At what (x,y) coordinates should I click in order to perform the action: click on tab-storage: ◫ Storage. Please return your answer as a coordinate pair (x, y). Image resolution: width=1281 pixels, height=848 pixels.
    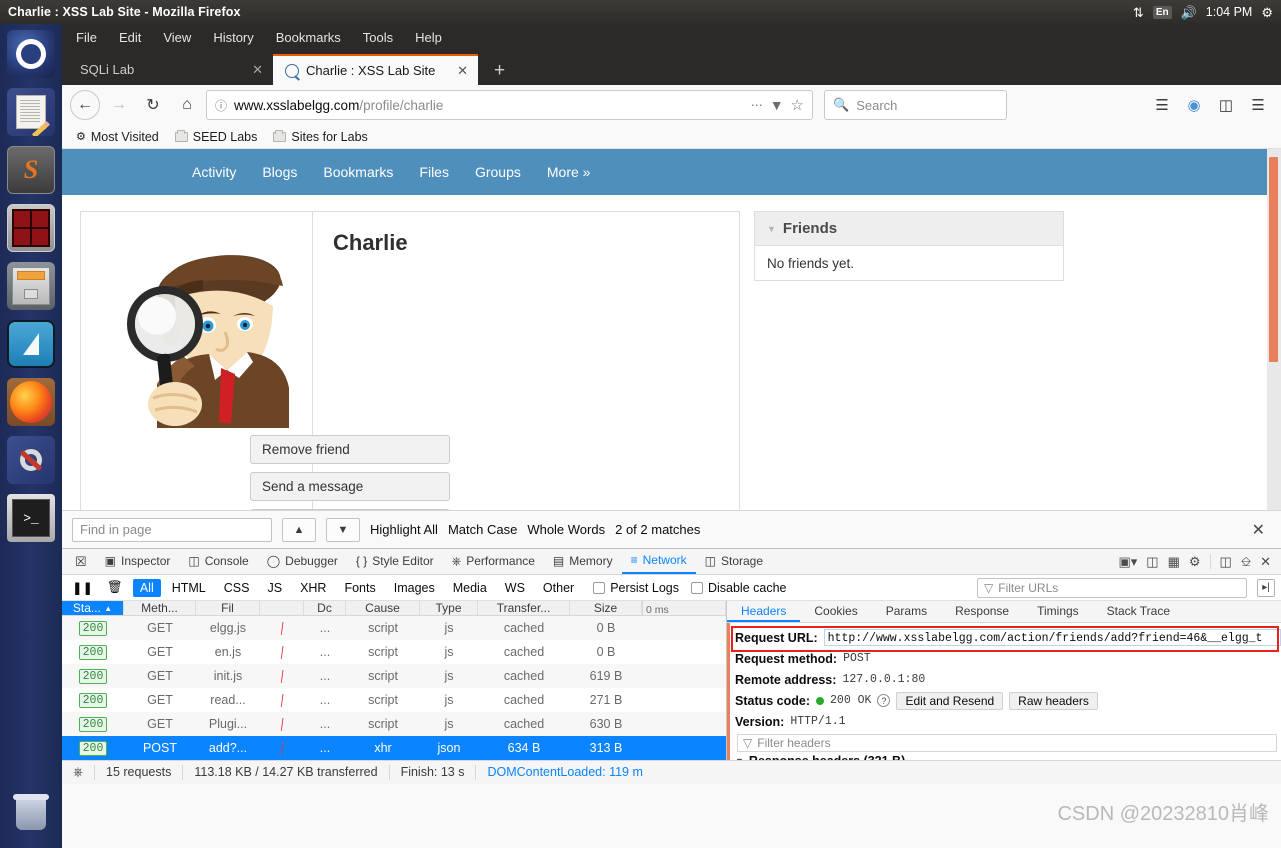
    Looking at the image, I should click on (734, 561).